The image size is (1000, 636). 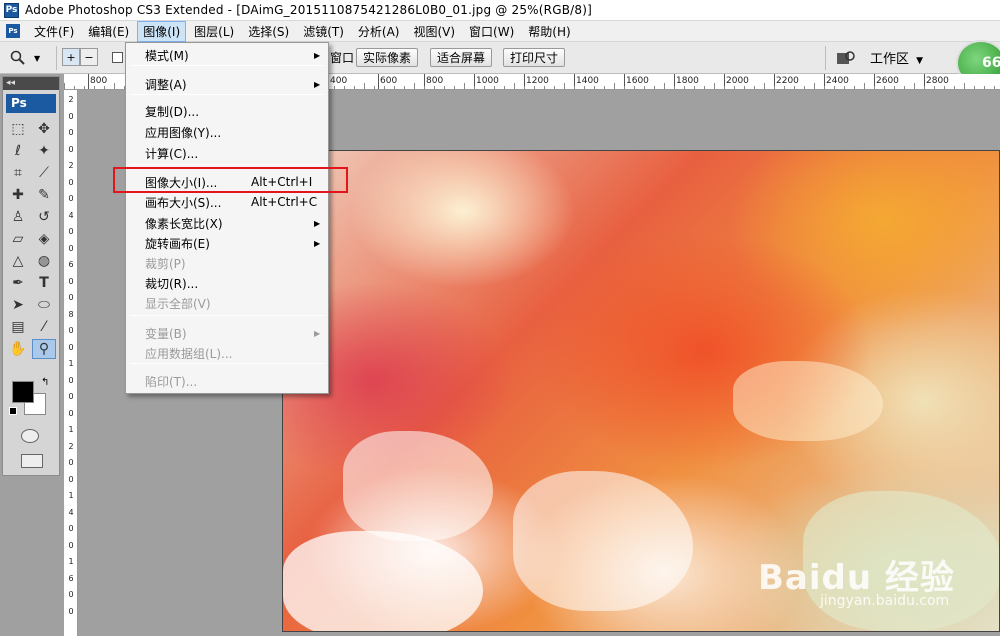 I want to click on menu-item-8: 旋转画布(E) ▶, so click(x=227, y=243).